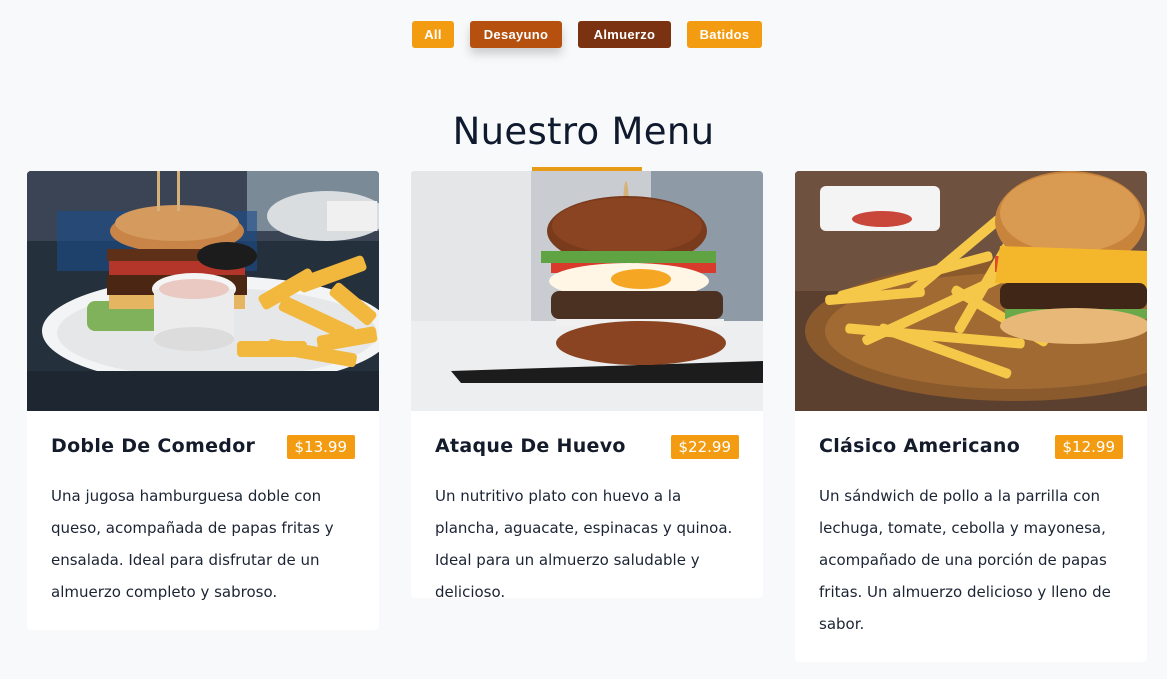 This screenshot has width=1167, height=679. Describe the element at coordinates (320, 447) in the screenshot. I see `price-badge: $13.99` at that location.